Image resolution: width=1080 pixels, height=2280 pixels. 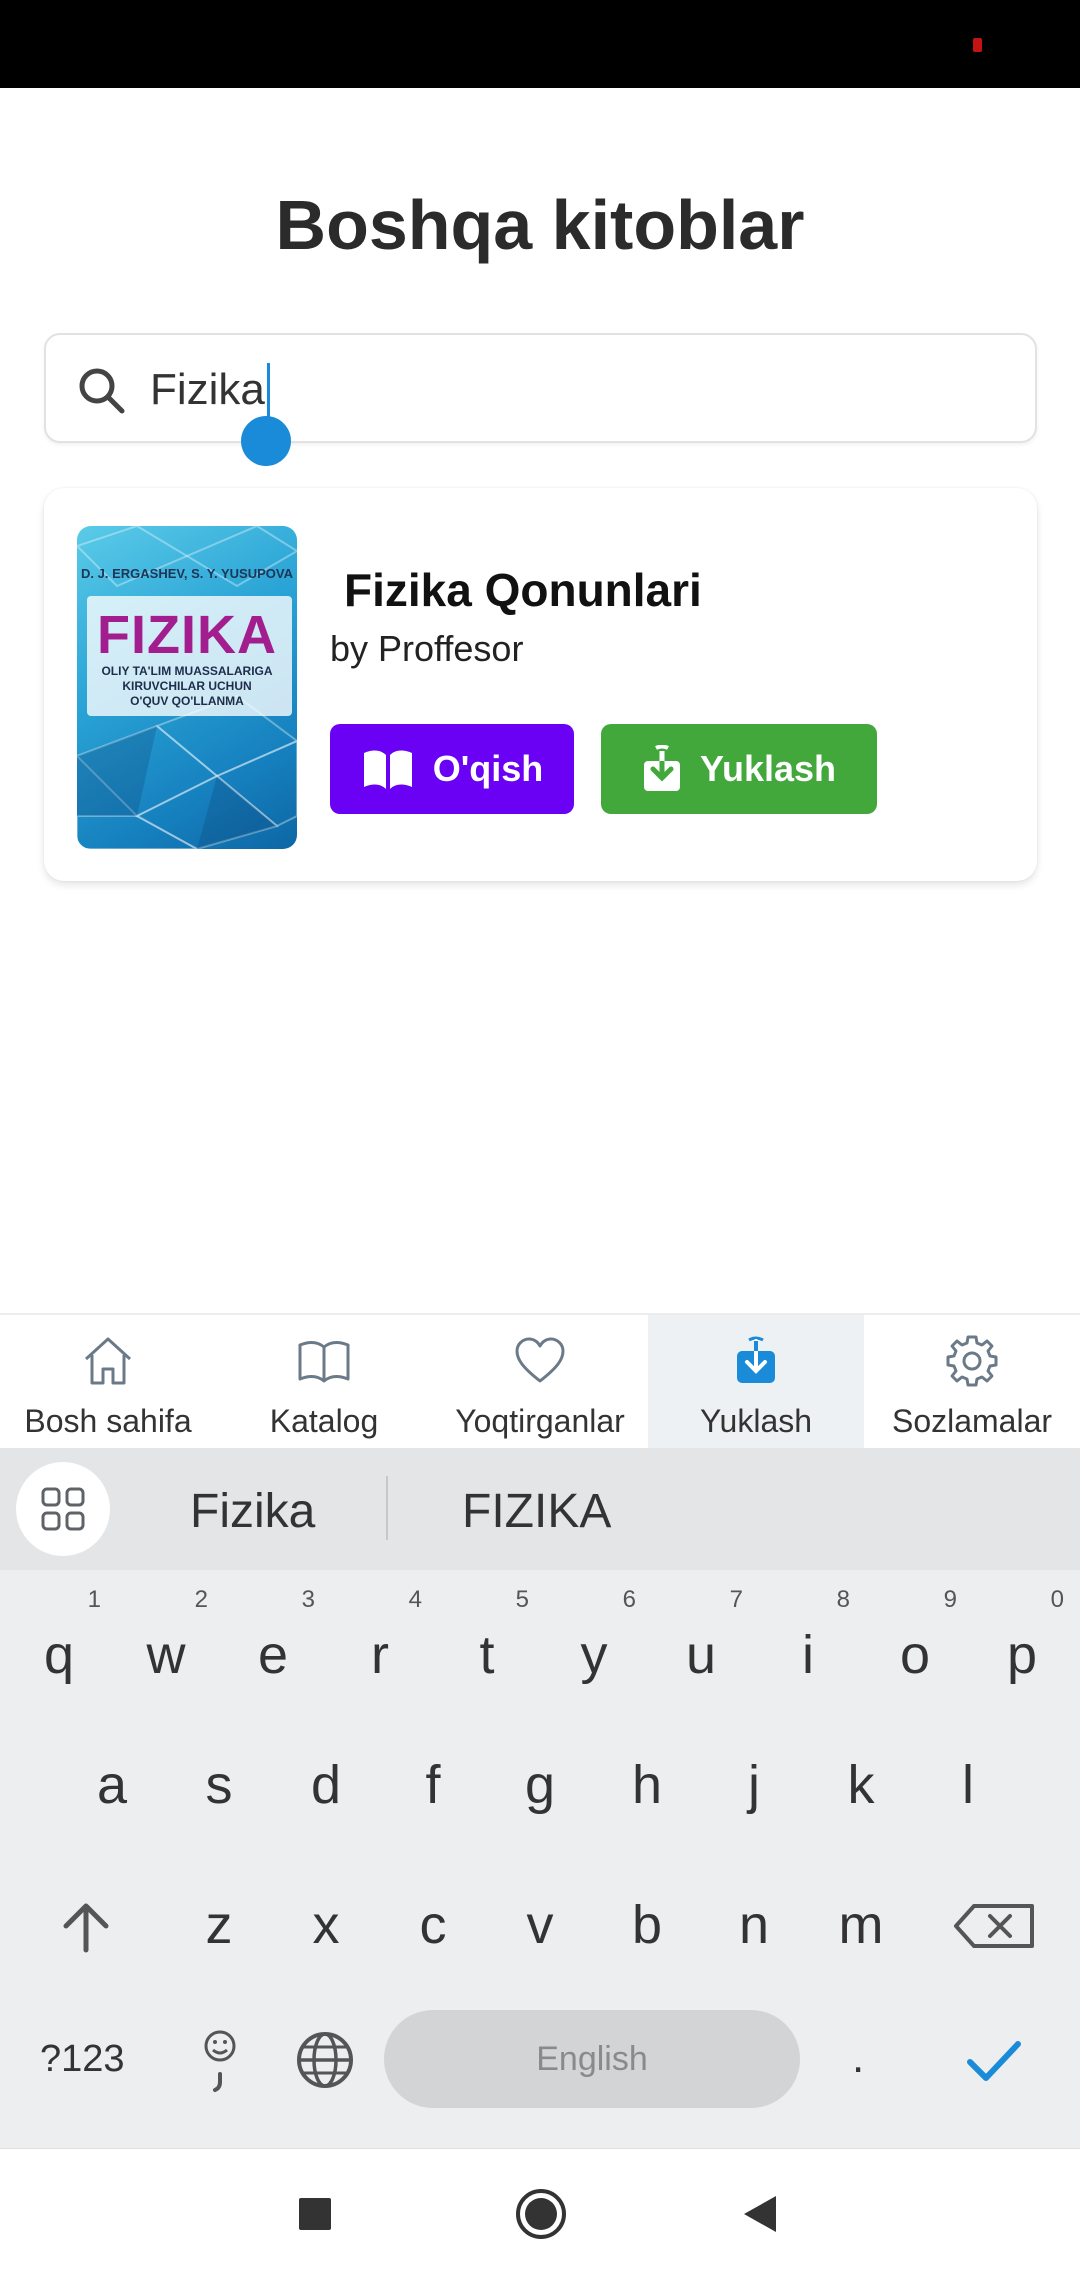 I want to click on suggestion-divider, so click(x=387, y=1508).